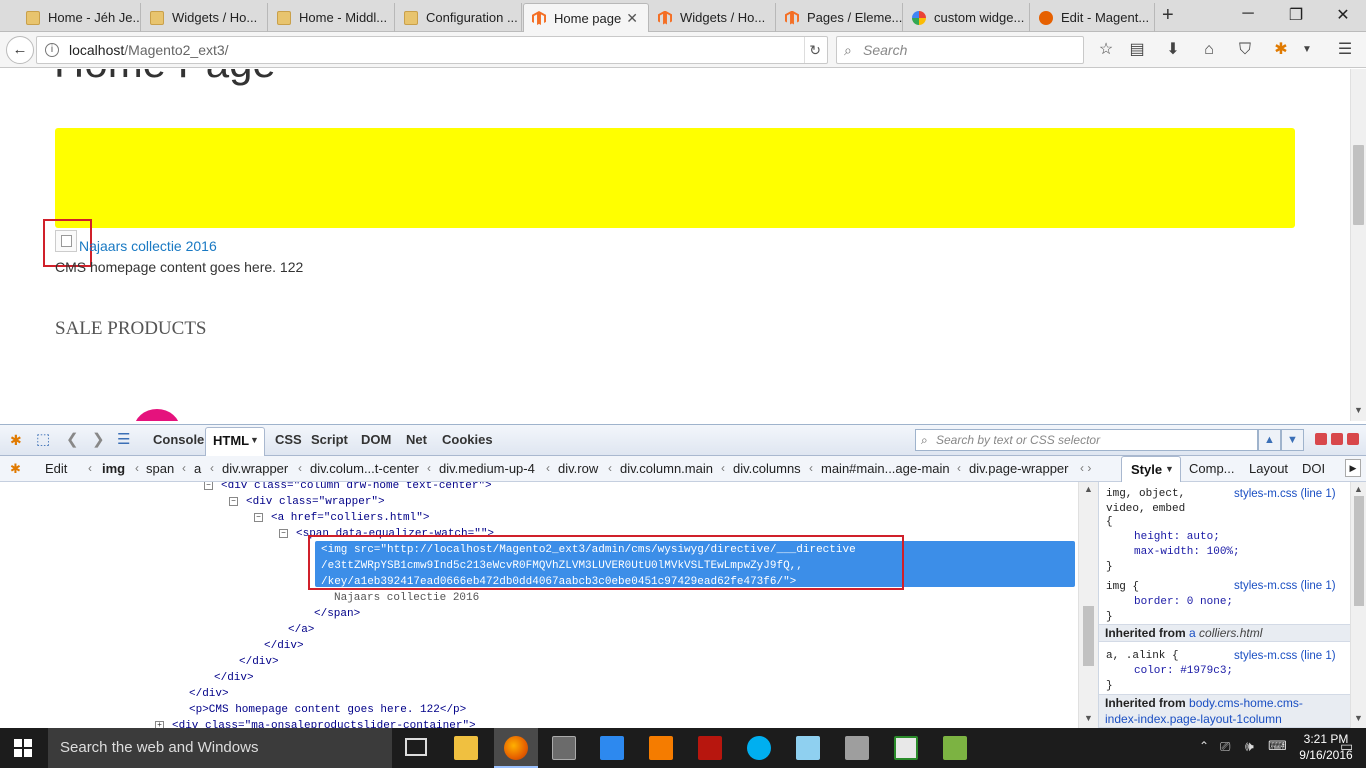  Describe the element at coordinates (159, 724) in the screenshot. I see `expand-icon: +` at that location.